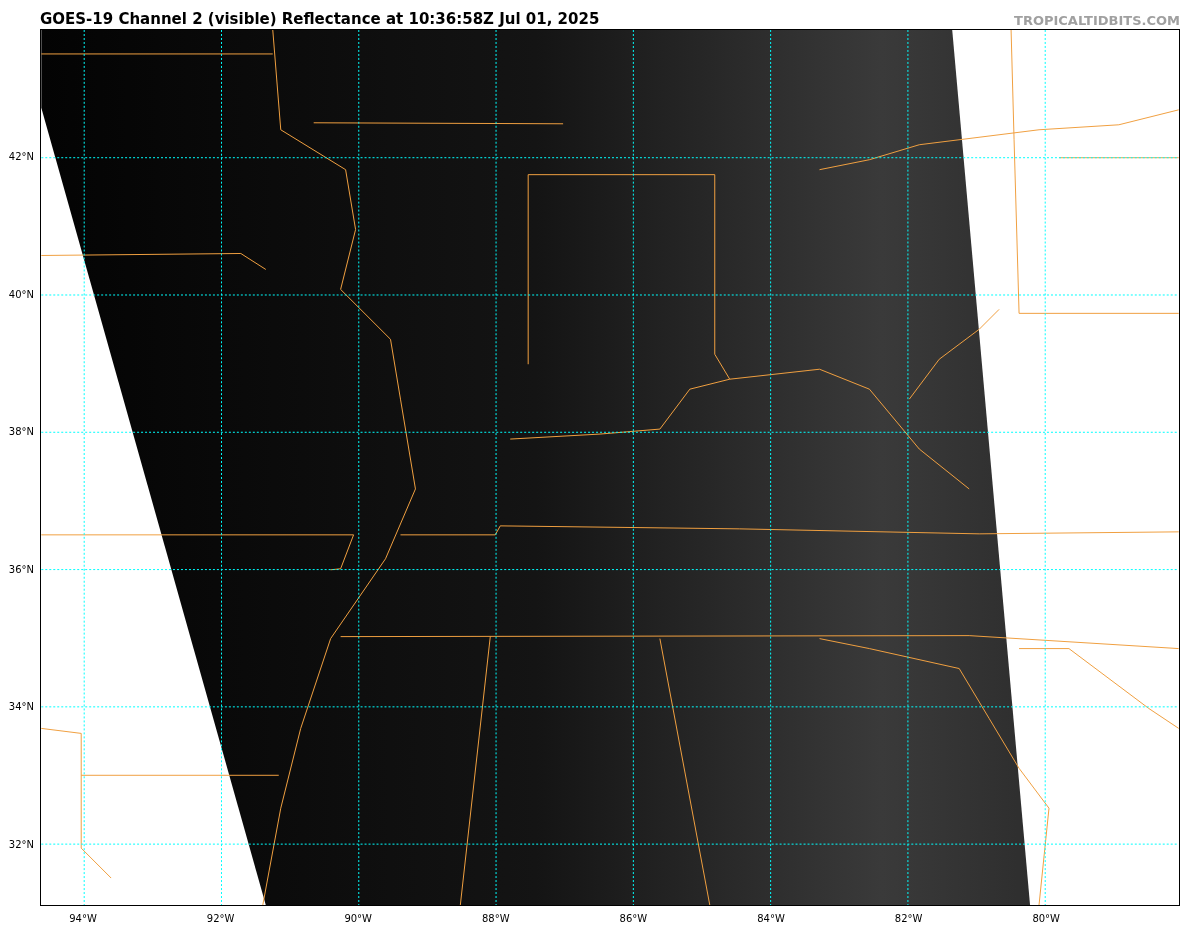 The image size is (1200, 929). I want to click on latitude-label: 32°N, so click(21, 845).